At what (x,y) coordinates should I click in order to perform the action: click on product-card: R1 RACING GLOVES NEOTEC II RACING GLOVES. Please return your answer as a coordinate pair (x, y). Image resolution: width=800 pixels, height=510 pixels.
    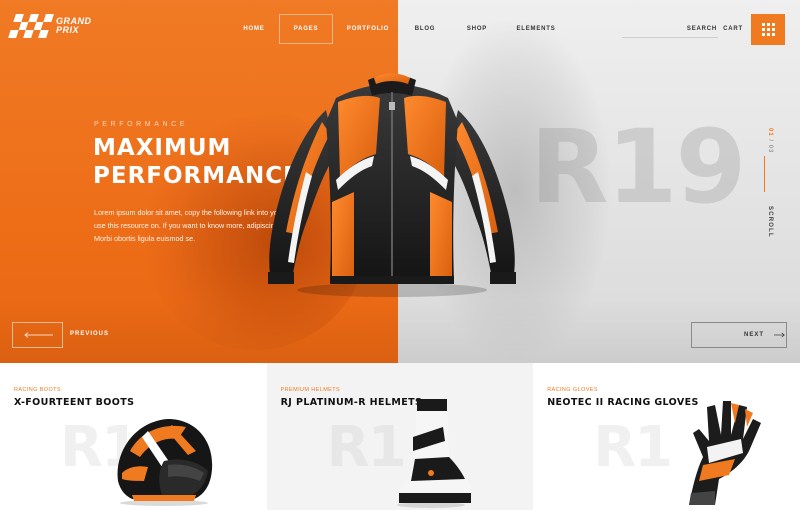
    Looking at the image, I should click on (666, 436).